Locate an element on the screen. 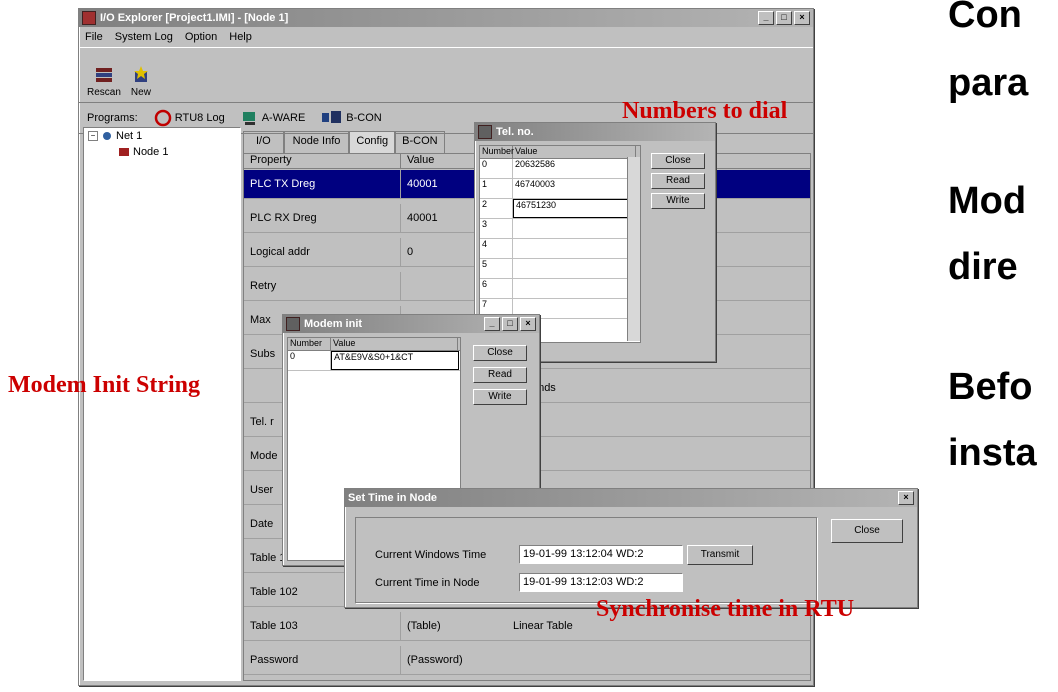 Image resolution: width=1058 pixels, height=692 pixels. modem-row-number: 0 is located at coordinates (309, 360).